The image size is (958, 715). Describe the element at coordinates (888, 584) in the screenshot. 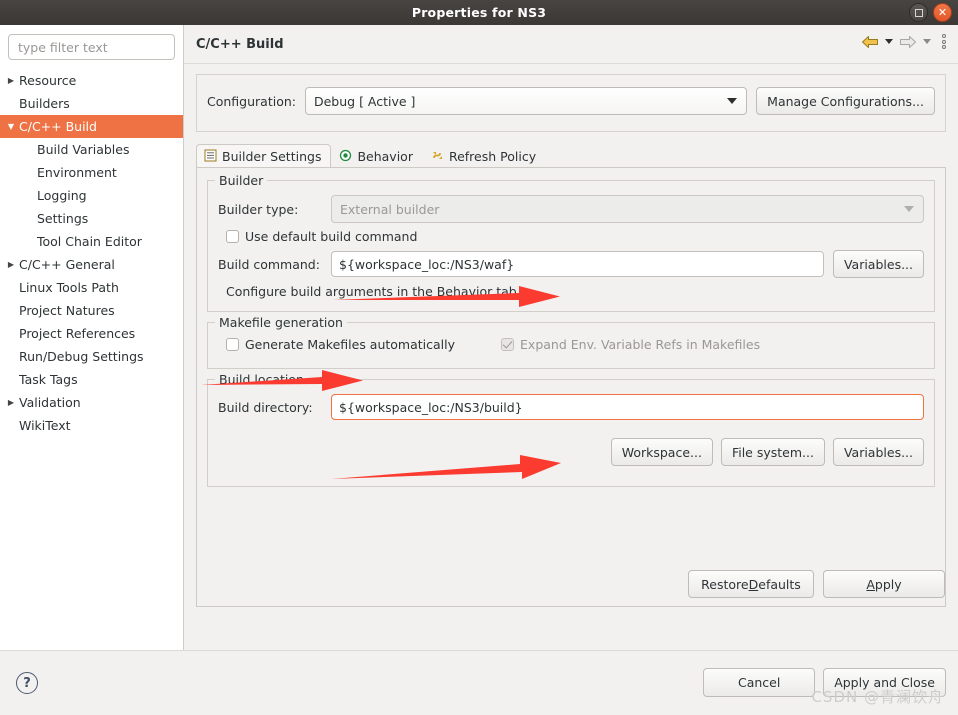

I see `apply-post: pply` at that location.